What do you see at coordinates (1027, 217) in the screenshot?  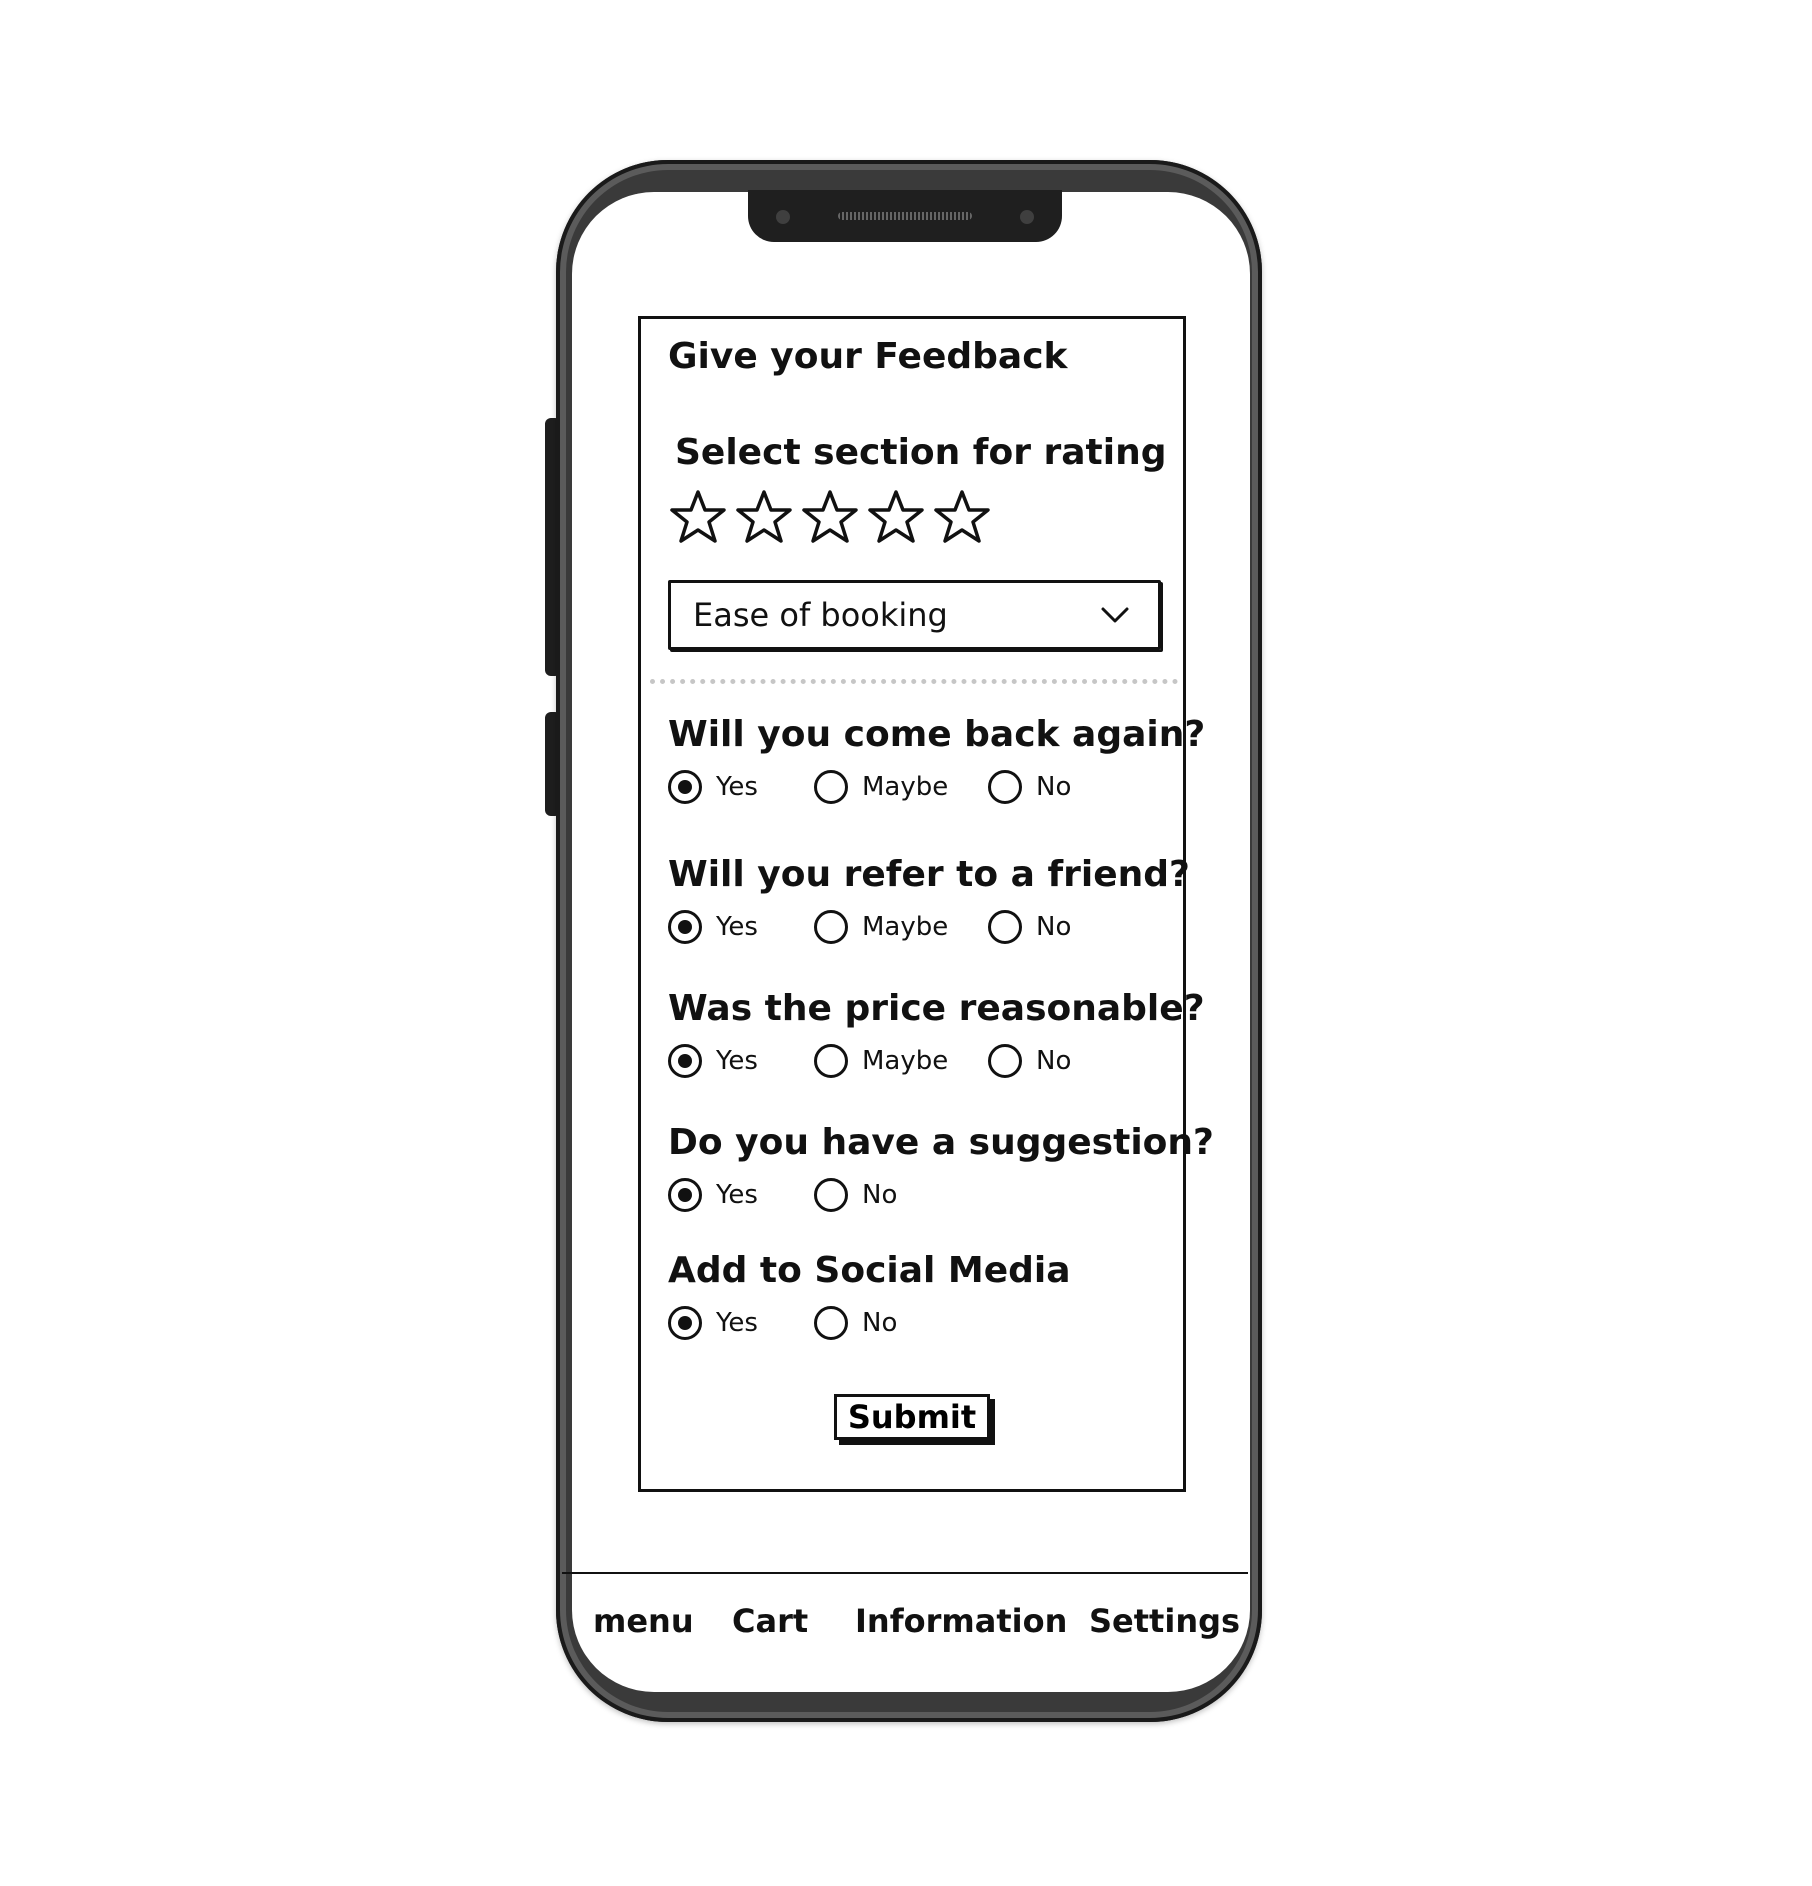 I see `sensor-icon` at bounding box center [1027, 217].